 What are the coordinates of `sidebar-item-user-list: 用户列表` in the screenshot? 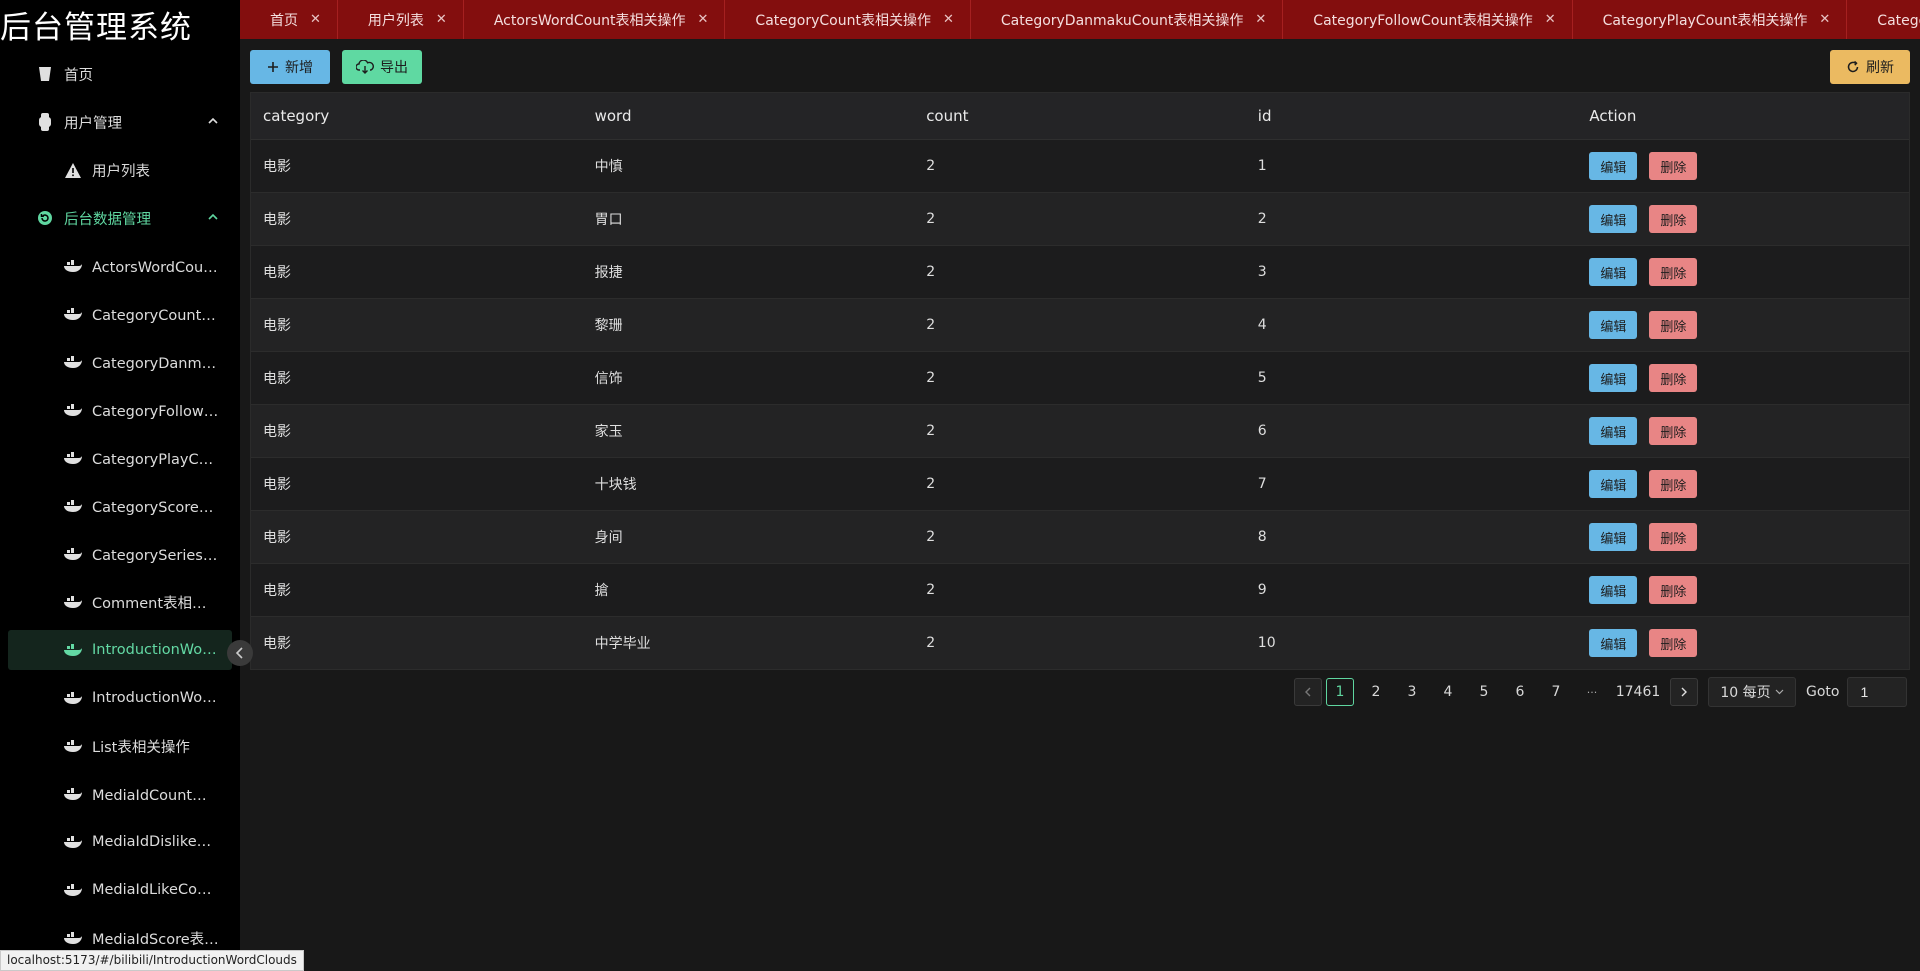 It's located at (120, 170).